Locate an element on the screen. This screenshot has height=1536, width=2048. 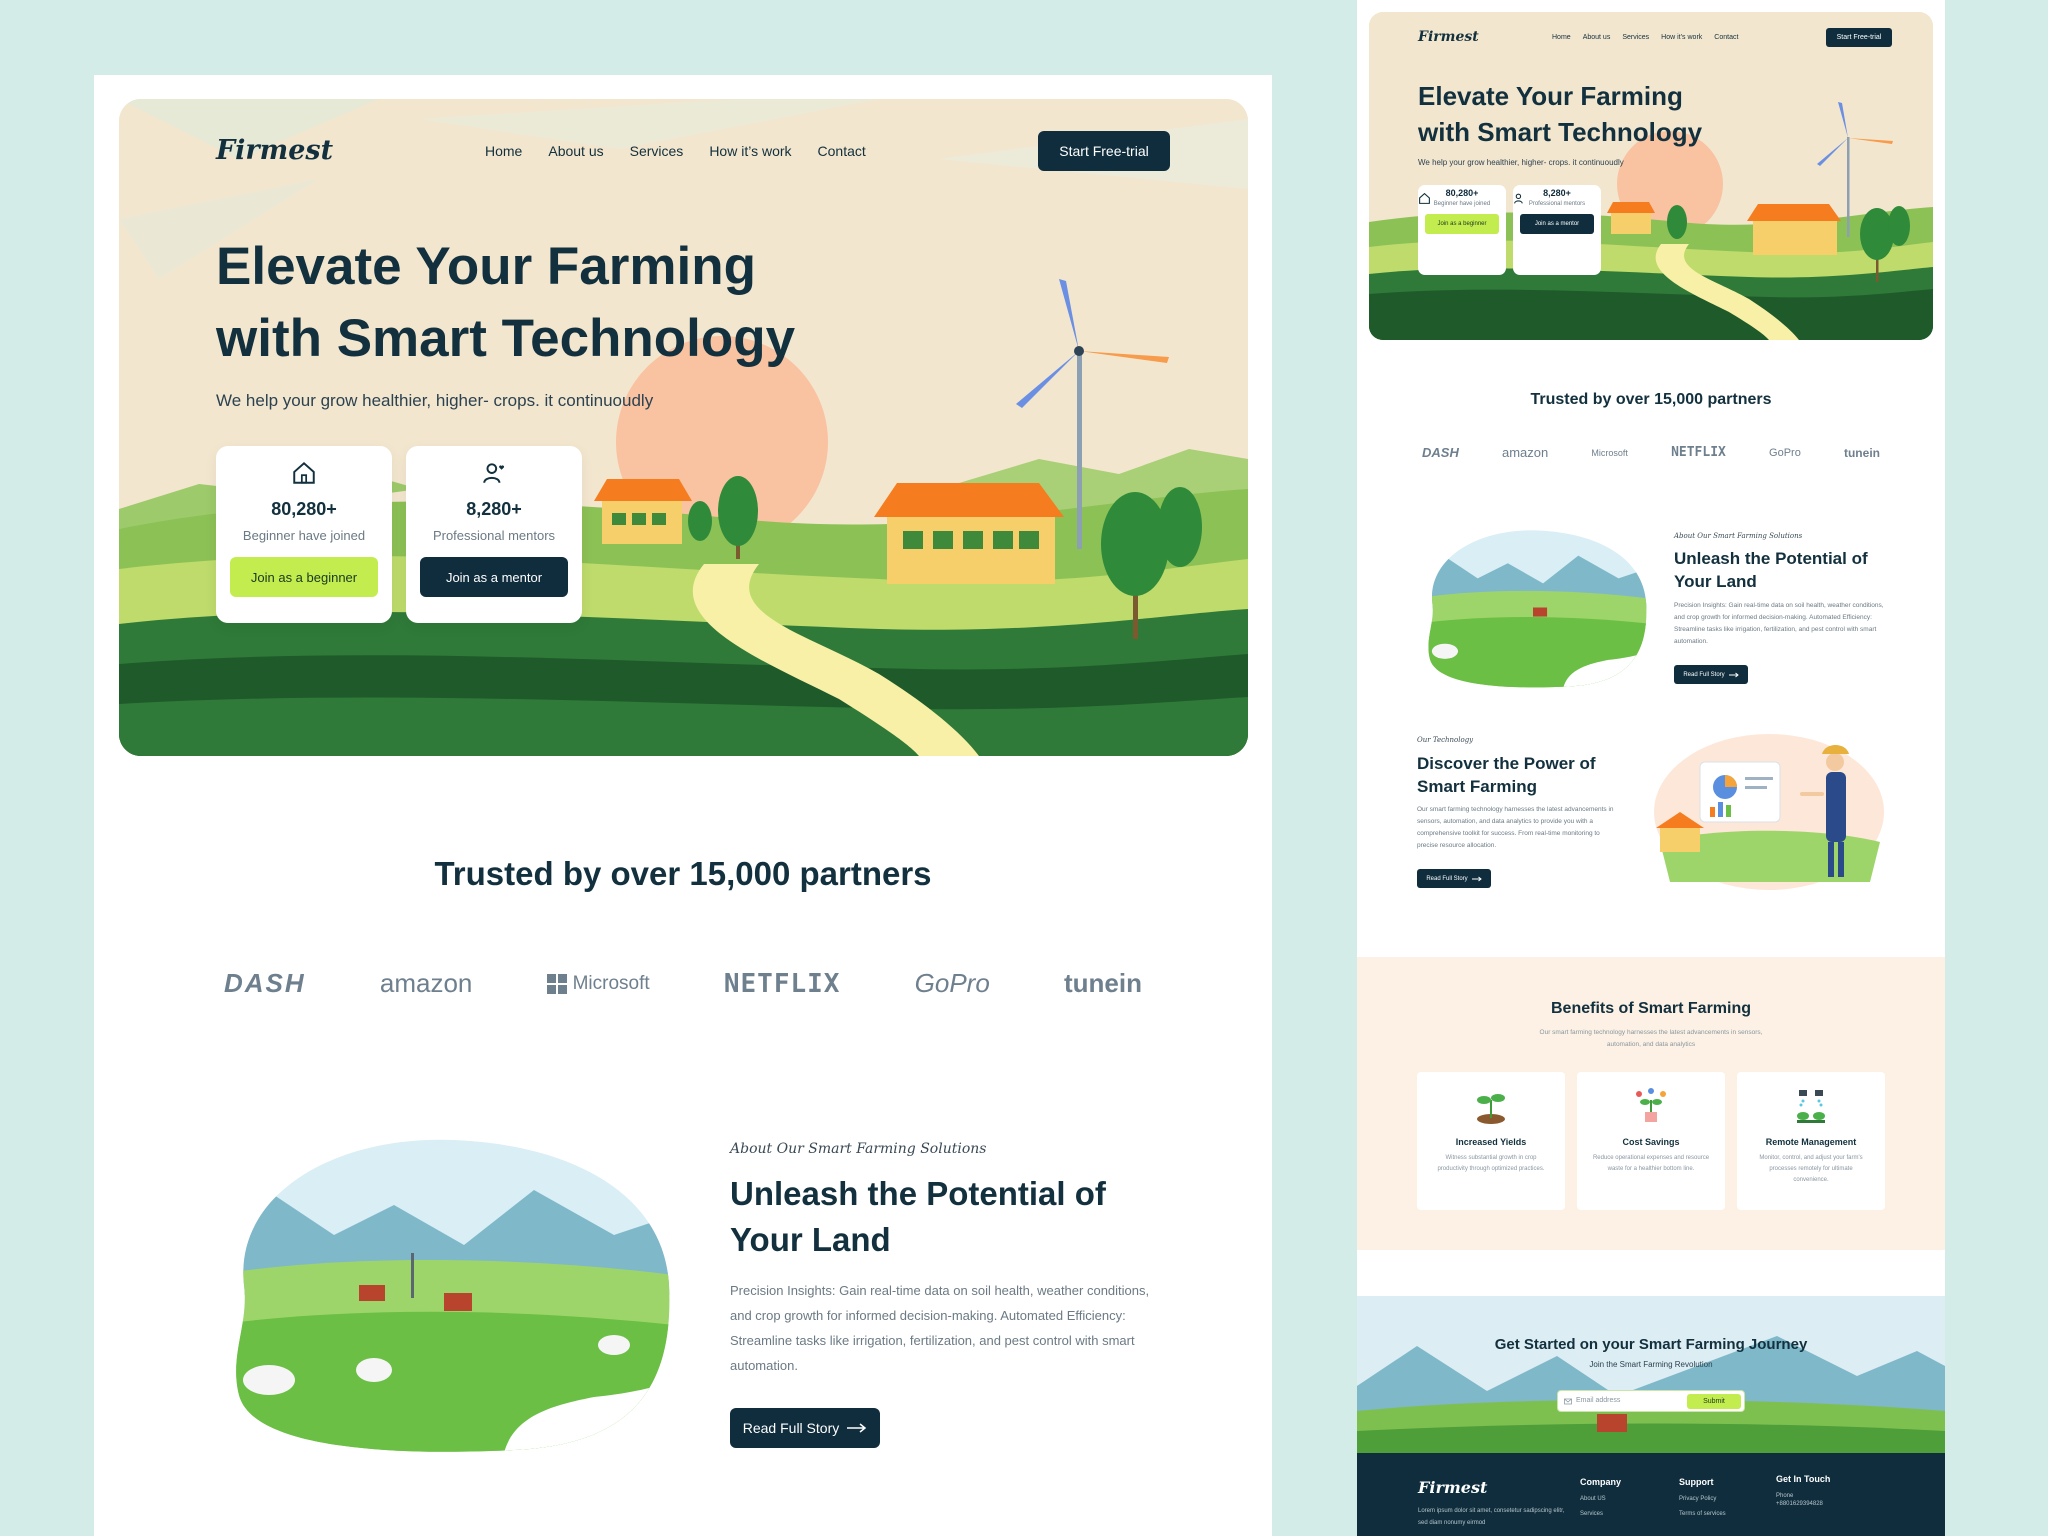
footer-phone: +8801629394828 is located at coordinates (1803, 1504).